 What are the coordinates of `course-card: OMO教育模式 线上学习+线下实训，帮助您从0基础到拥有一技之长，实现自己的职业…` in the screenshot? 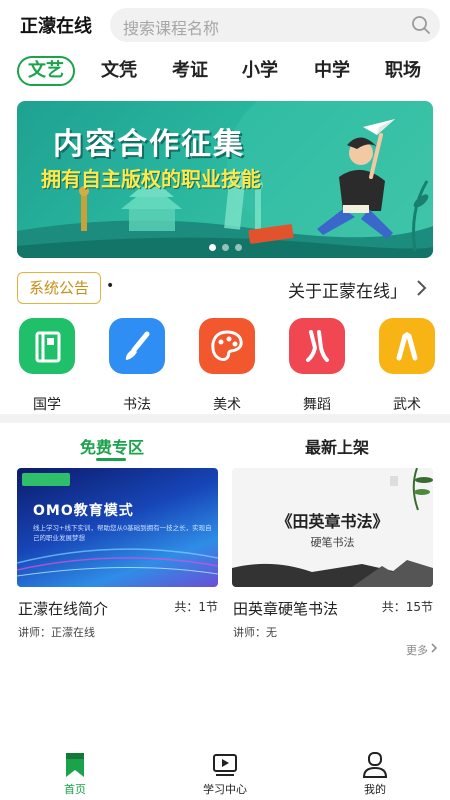 It's located at (117, 553).